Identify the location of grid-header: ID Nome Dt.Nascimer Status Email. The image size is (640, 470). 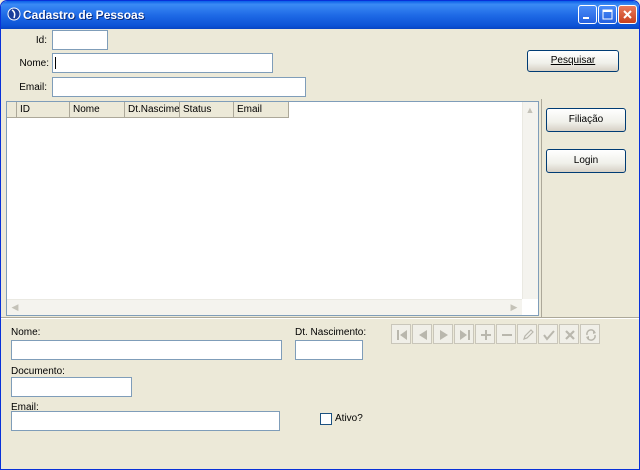
(148, 110).